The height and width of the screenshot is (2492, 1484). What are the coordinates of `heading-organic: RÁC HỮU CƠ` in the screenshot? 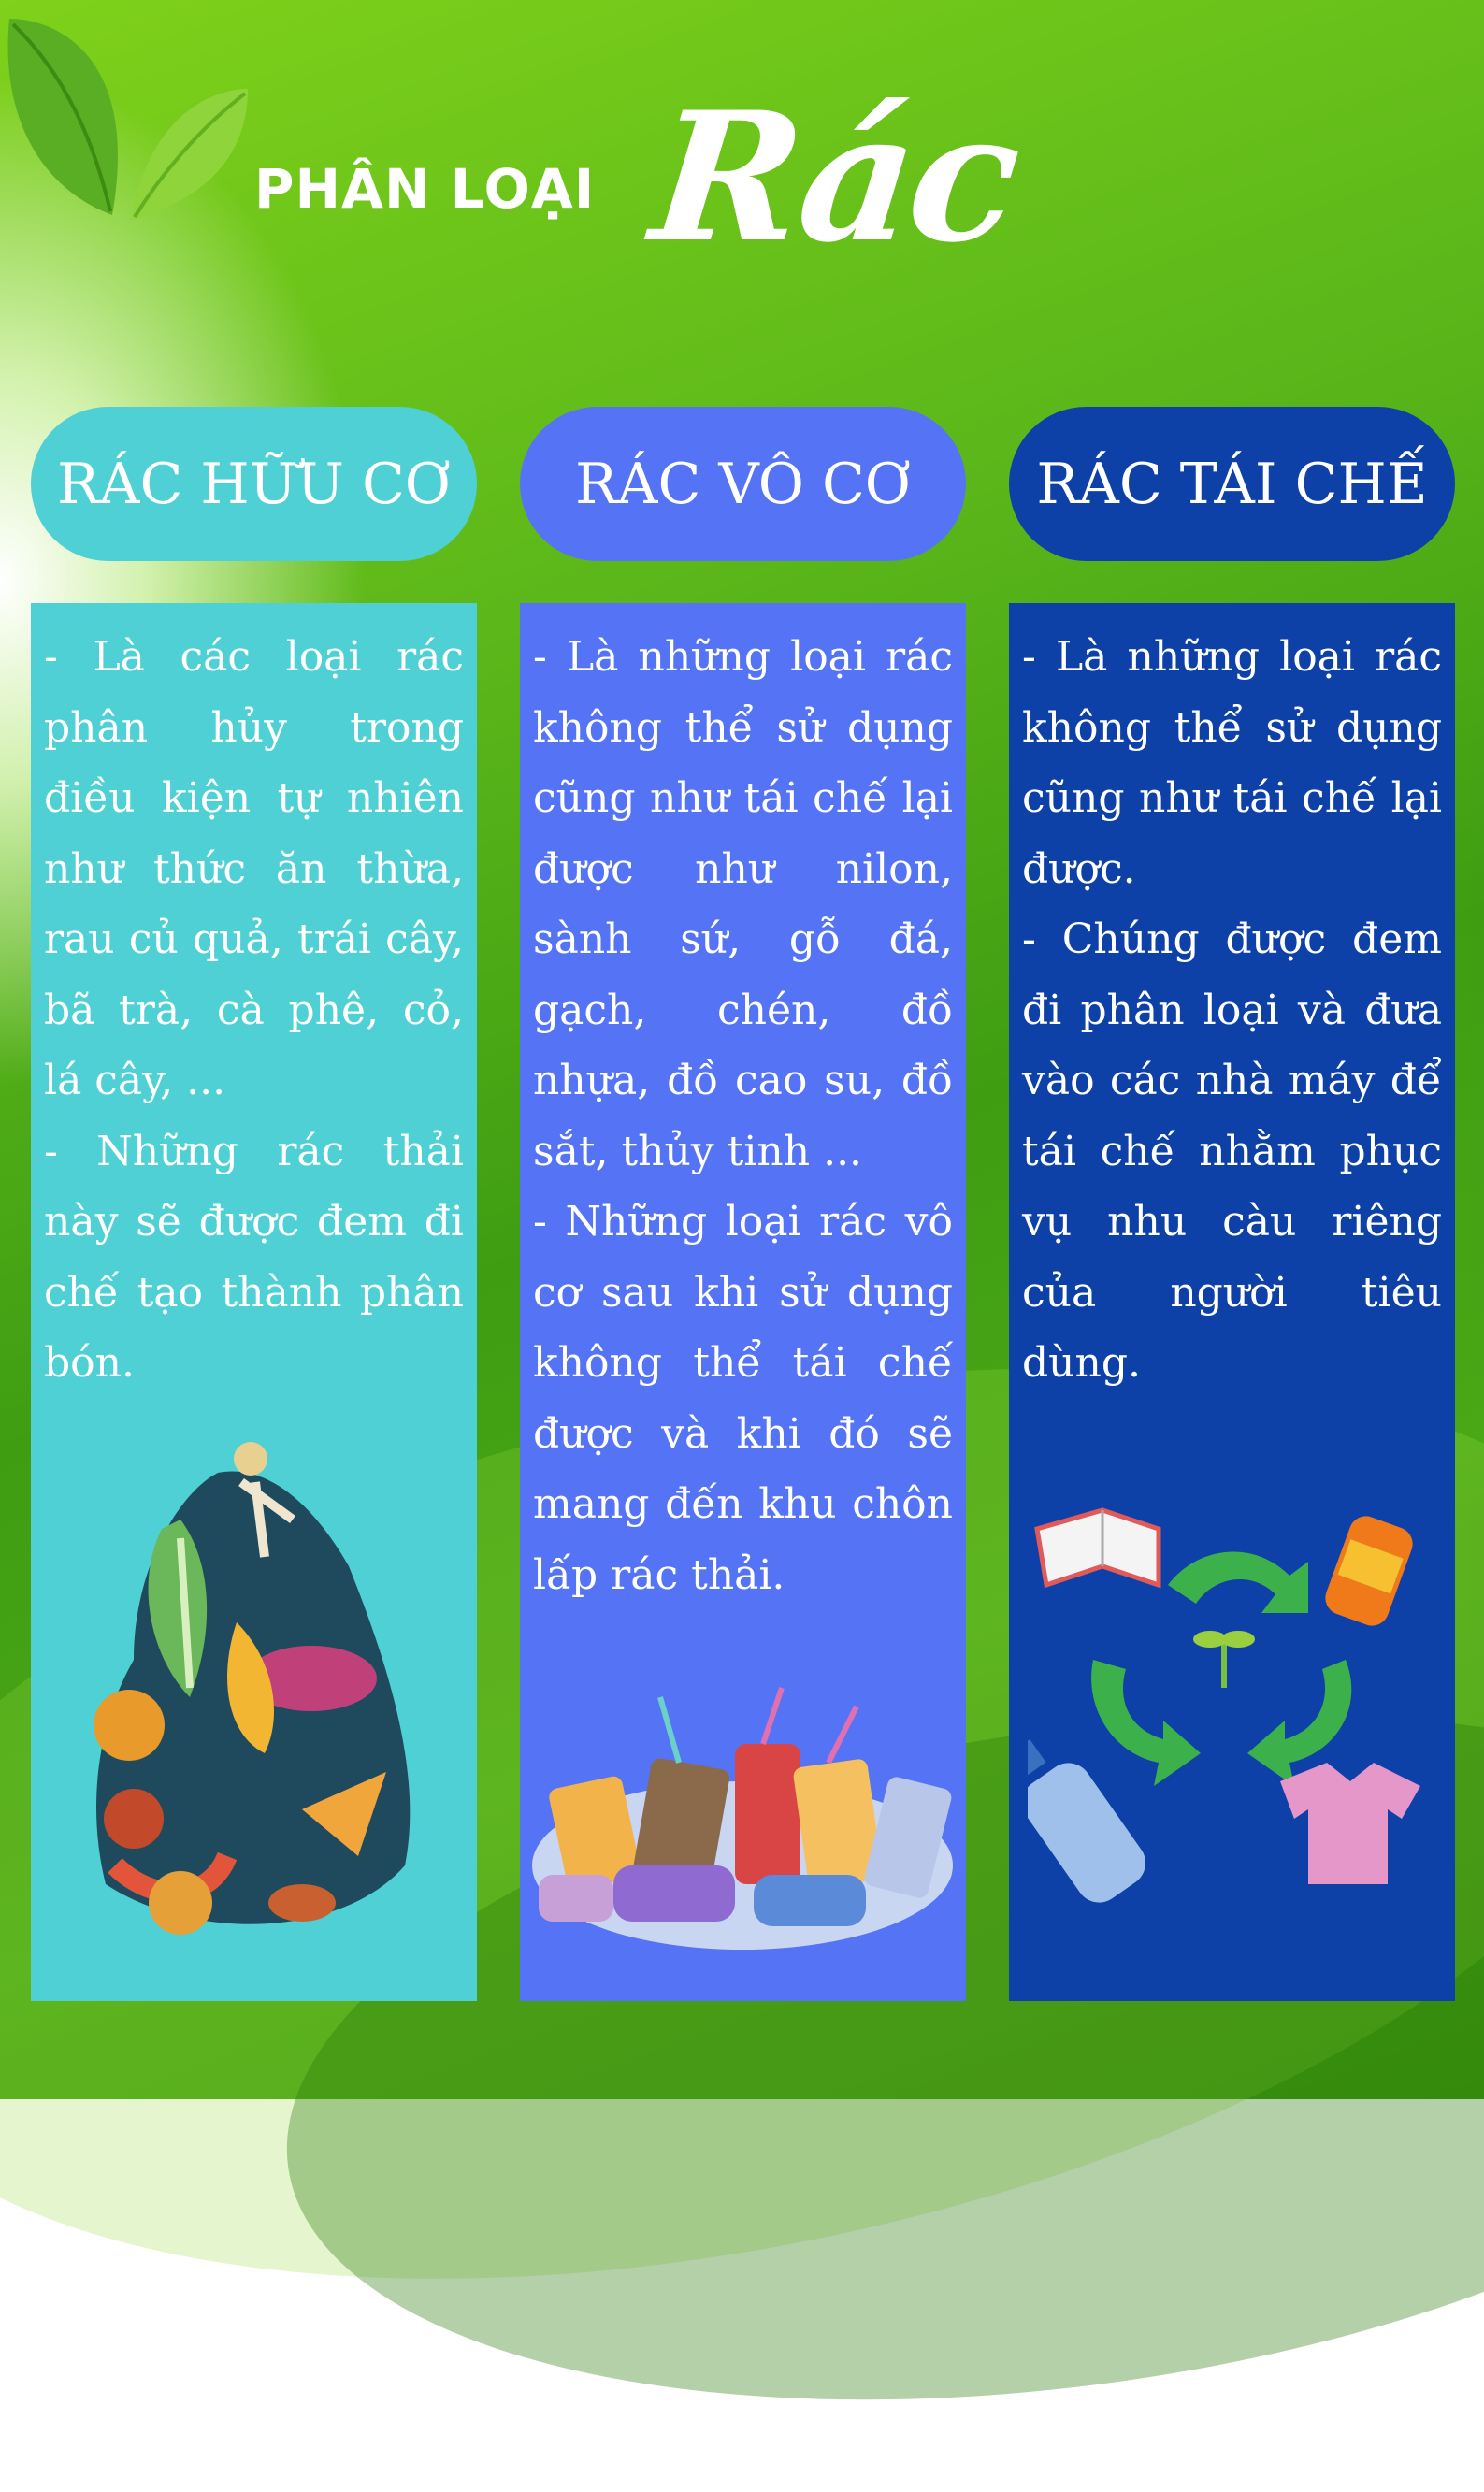 It's located at (254, 484).